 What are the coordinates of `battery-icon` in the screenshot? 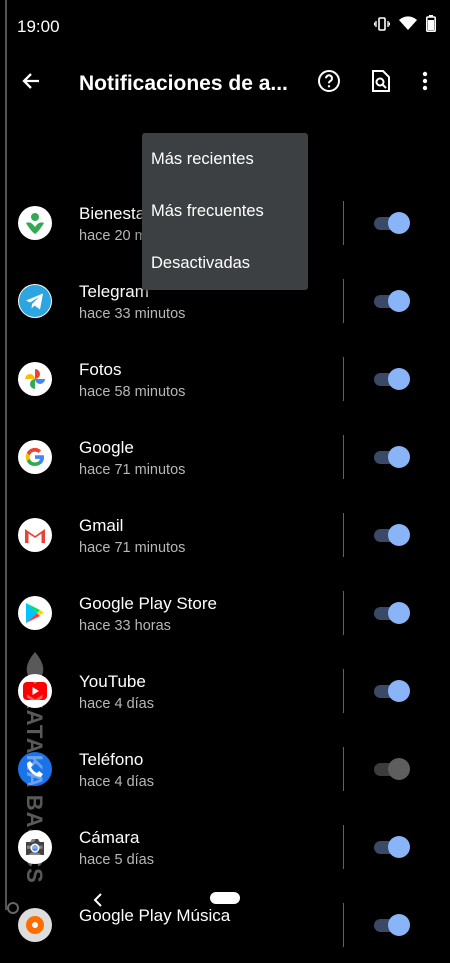 It's located at (431, 23).